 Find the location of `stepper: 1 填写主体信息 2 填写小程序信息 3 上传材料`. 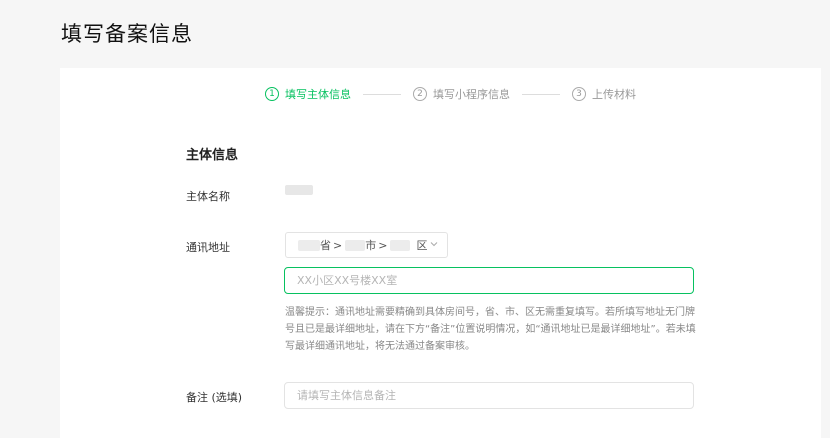

stepper: 1 填写主体信息 2 填写小程序信息 3 上传材料 is located at coordinates (450, 94).